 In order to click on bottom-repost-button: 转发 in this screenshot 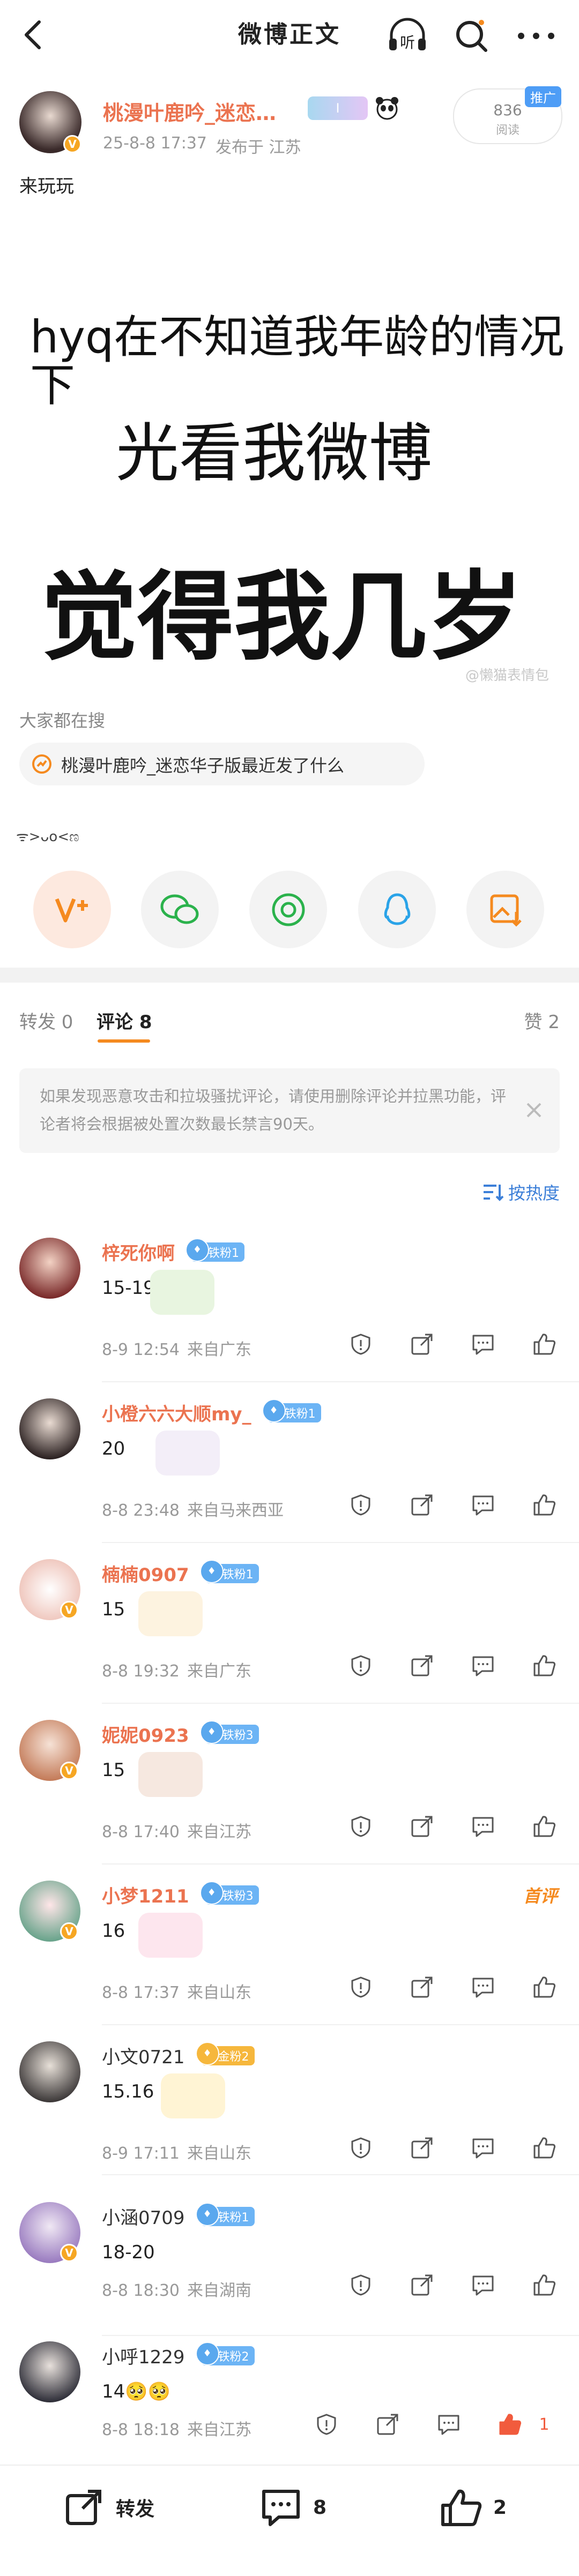, I will do `click(109, 2507)`.